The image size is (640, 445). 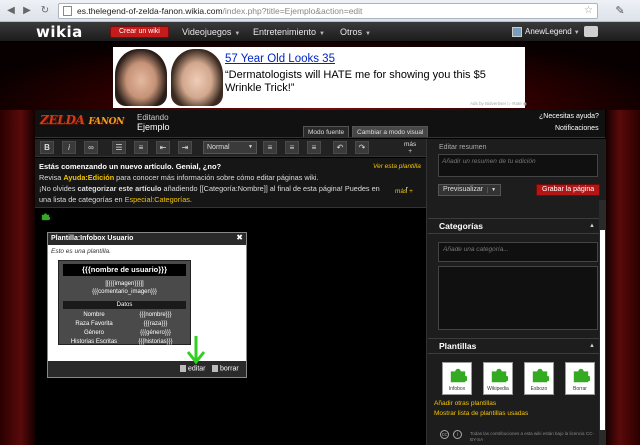 What do you see at coordinates (513, 346) in the screenshot?
I see `templates-header: Plantillas ▲` at bounding box center [513, 346].